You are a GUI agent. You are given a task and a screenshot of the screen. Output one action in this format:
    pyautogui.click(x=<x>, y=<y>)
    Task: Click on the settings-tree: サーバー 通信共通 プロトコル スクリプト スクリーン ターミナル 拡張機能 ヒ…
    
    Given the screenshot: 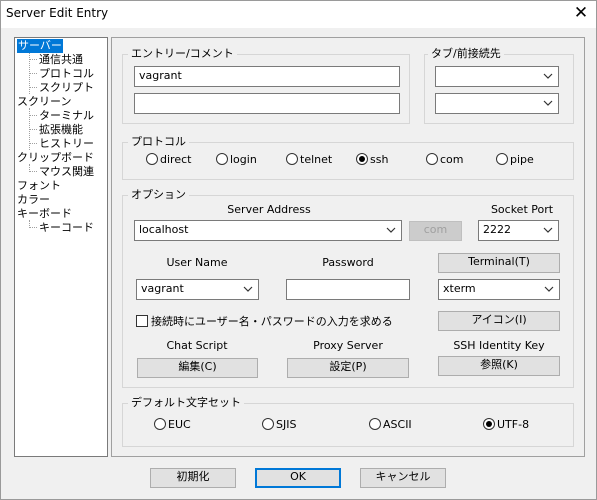 What is the action you would take?
    pyautogui.click(x=61, y=247)
    